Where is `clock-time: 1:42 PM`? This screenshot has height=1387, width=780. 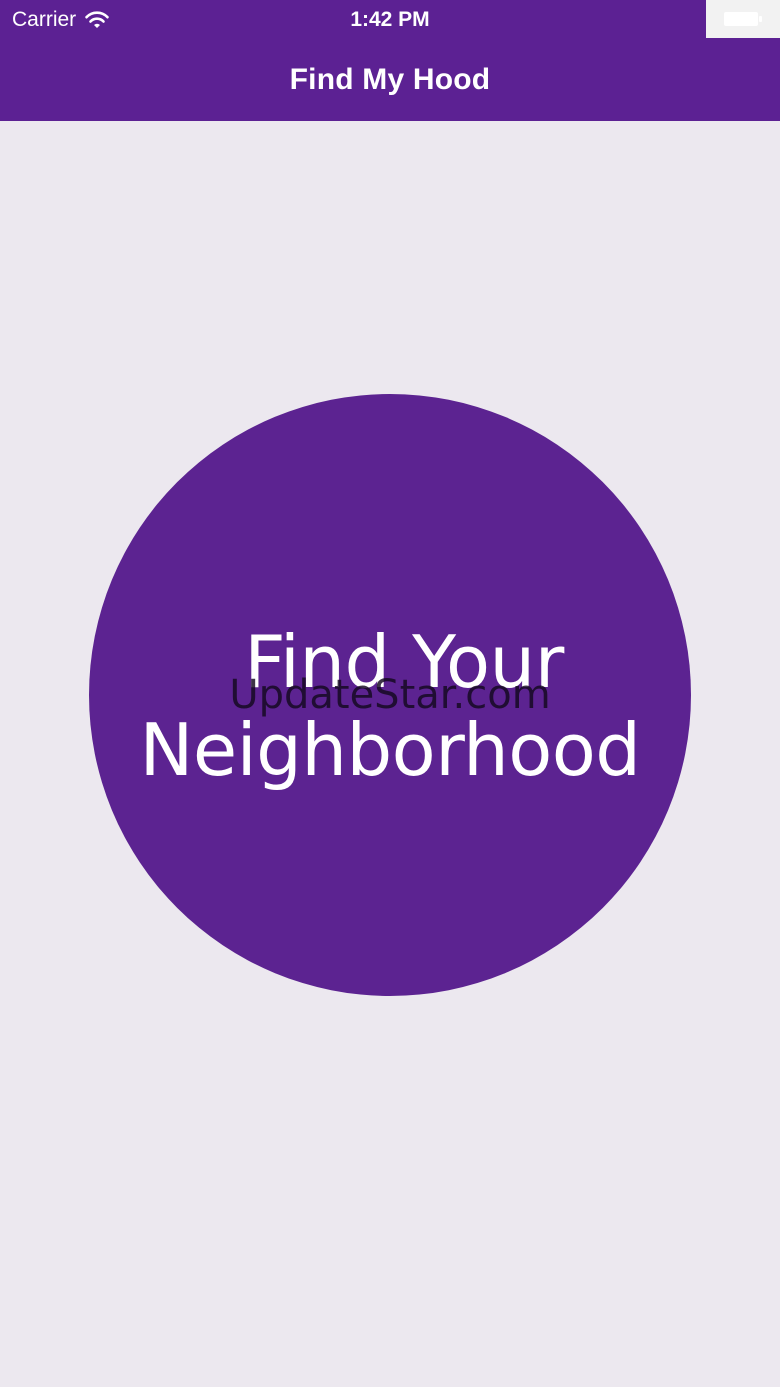
clock-time: 1:42 PM is located at coordinates (390, 19).